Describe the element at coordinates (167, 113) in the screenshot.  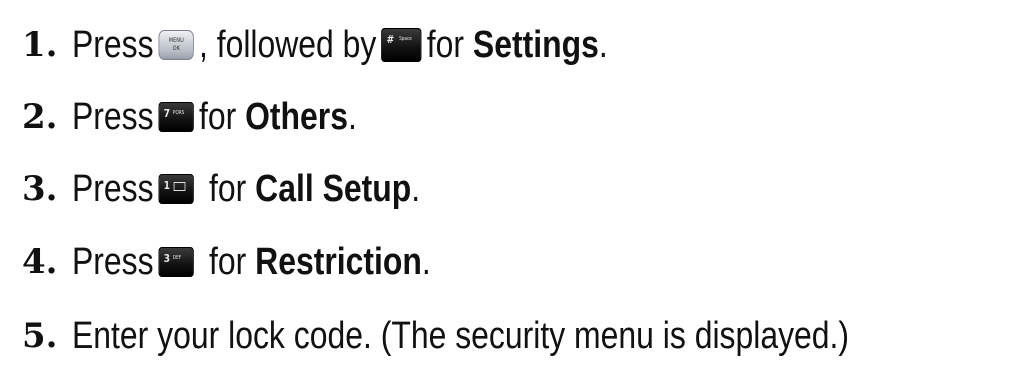
I see `key-label: 7` at that location.